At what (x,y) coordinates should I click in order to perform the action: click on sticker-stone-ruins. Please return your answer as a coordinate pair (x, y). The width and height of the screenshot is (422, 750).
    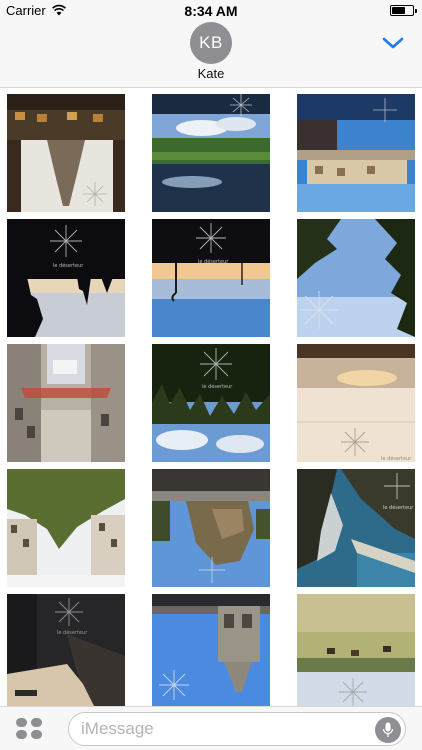
    Looking at the image, I should click on (211, 528).